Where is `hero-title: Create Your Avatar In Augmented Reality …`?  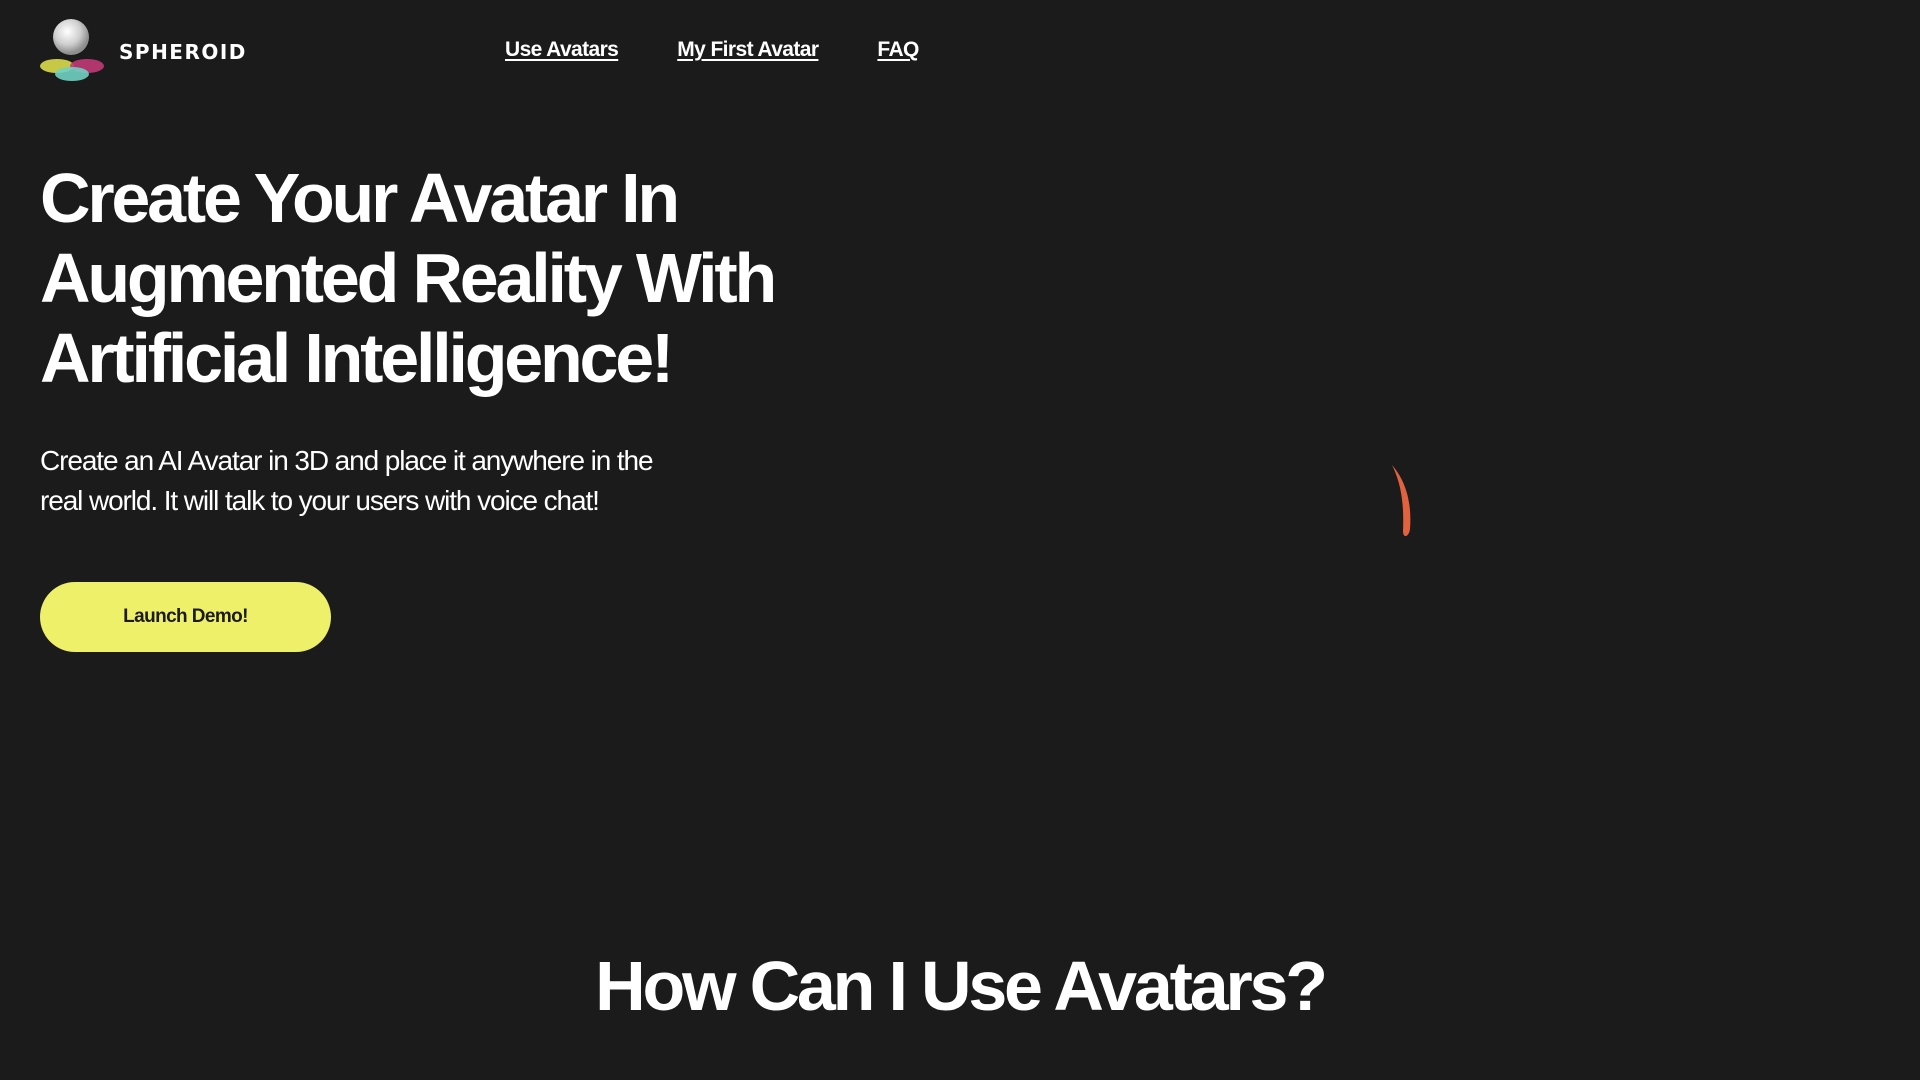
hero-title: Create Your Avatar In Augmented Reality … is located at coordinates (408, 278).